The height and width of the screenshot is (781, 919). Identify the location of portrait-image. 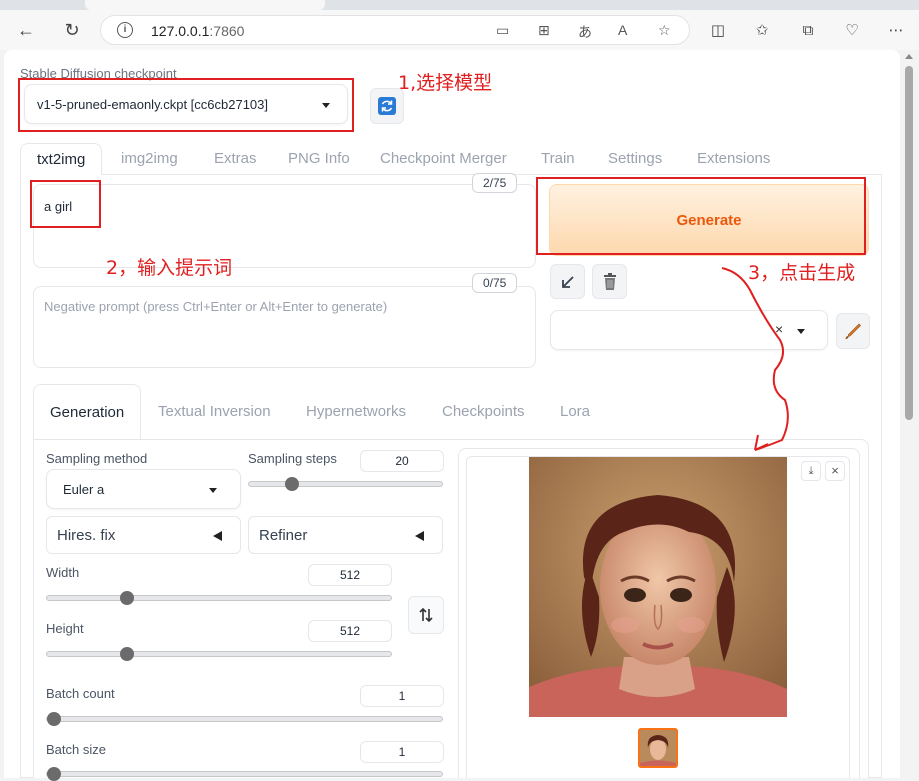
(658, 587).